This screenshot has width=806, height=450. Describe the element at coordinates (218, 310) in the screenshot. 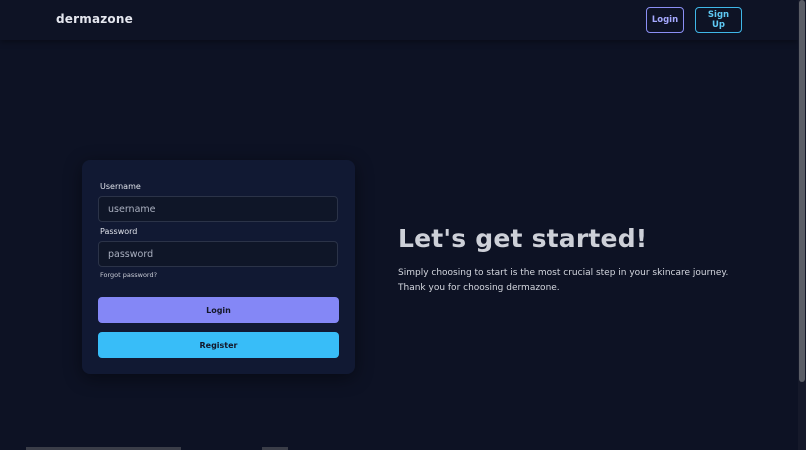

I see `login-button: Login` at that location.